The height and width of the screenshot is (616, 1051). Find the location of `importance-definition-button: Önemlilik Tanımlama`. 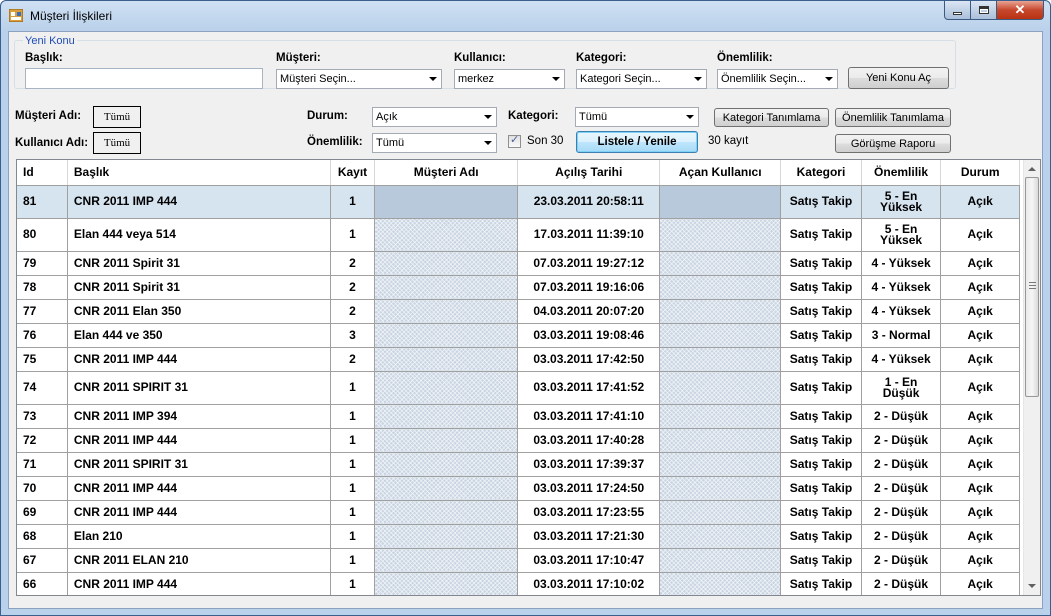

importance-definition-button: Önemlilik Tanımlama is located at coordinates (893, 117).